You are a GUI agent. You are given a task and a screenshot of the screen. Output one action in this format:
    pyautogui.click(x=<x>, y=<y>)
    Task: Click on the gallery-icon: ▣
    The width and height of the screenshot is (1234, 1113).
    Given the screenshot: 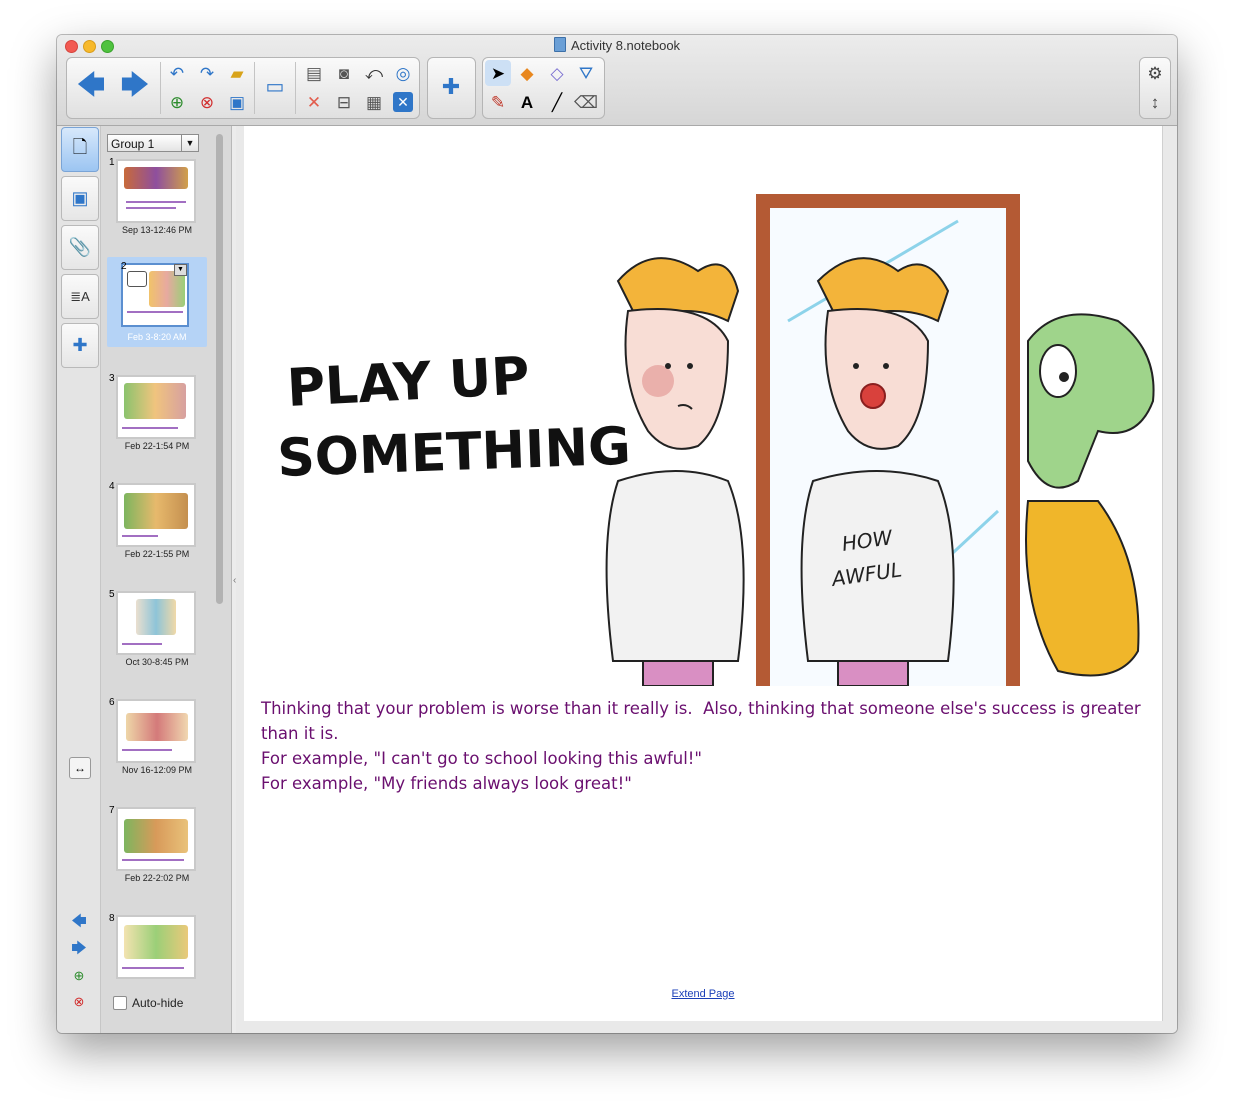 What is the action you would take?
    pyautogui.click(x=80, y=198)
    